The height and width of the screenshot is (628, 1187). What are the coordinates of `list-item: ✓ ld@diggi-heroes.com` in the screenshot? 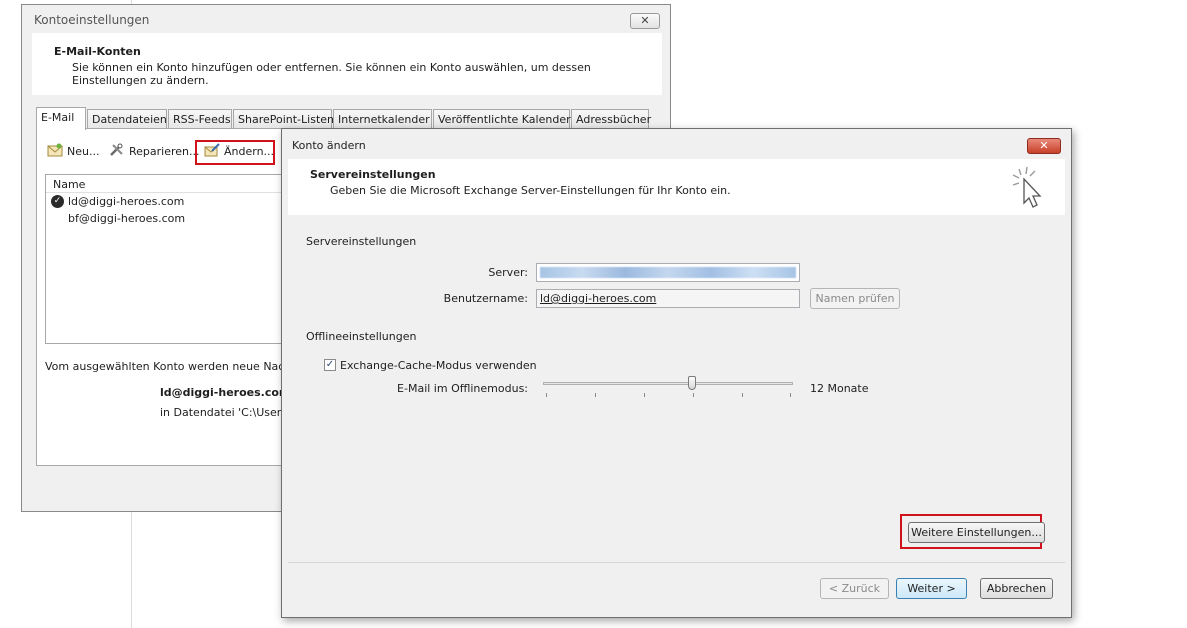 It's located at (170, 201).